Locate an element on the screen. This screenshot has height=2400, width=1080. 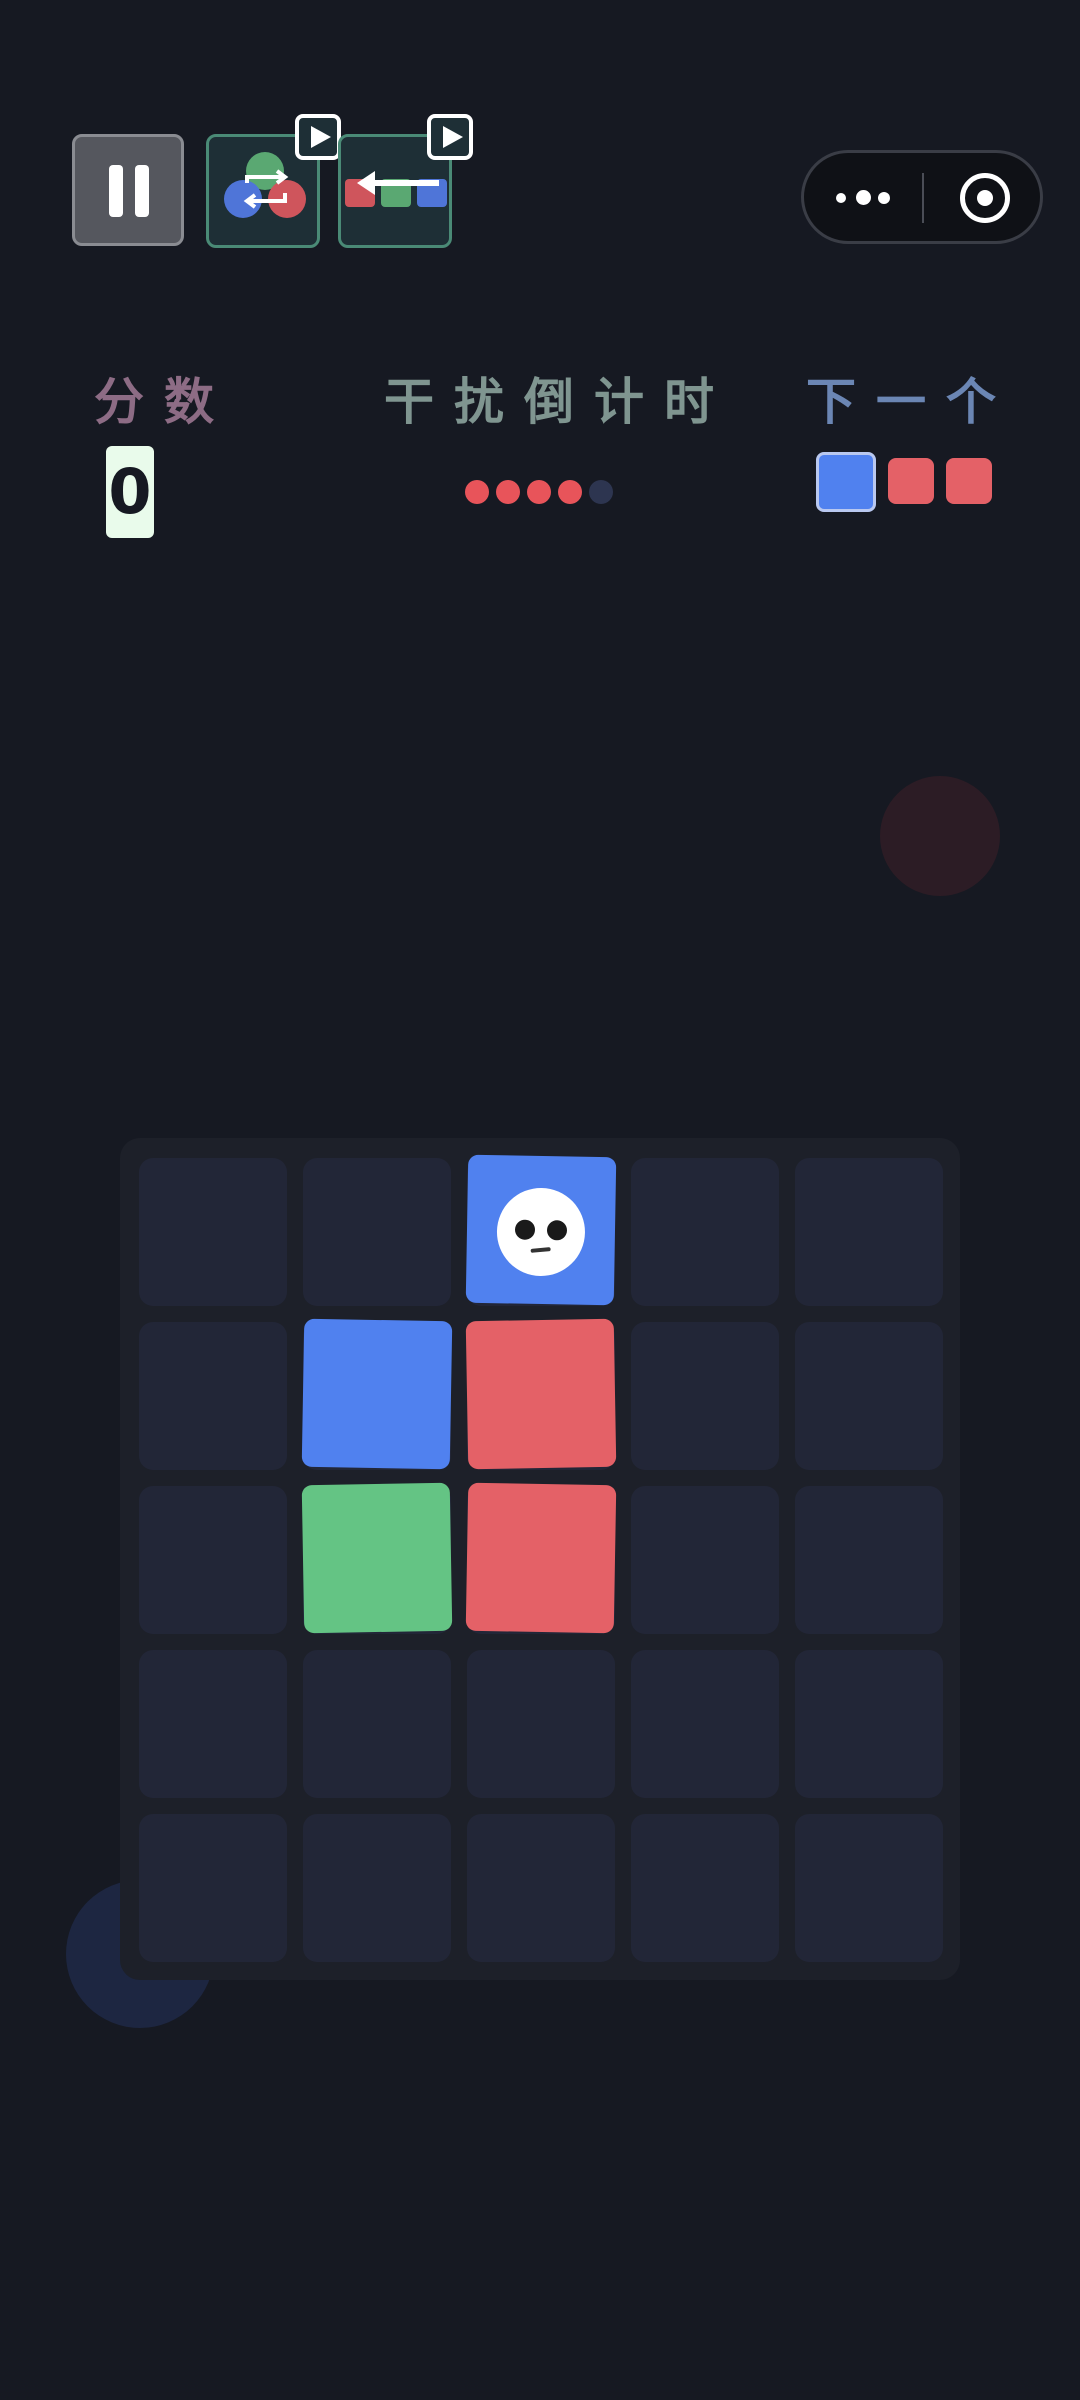
pause-icon-bar is located at coordinates (142, 191).